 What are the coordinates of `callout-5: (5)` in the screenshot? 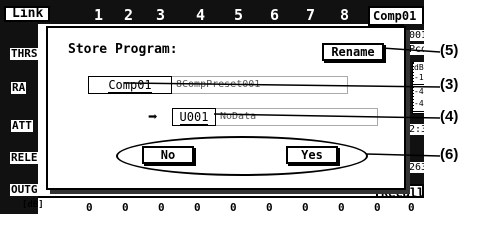 It's located at (449, 50).